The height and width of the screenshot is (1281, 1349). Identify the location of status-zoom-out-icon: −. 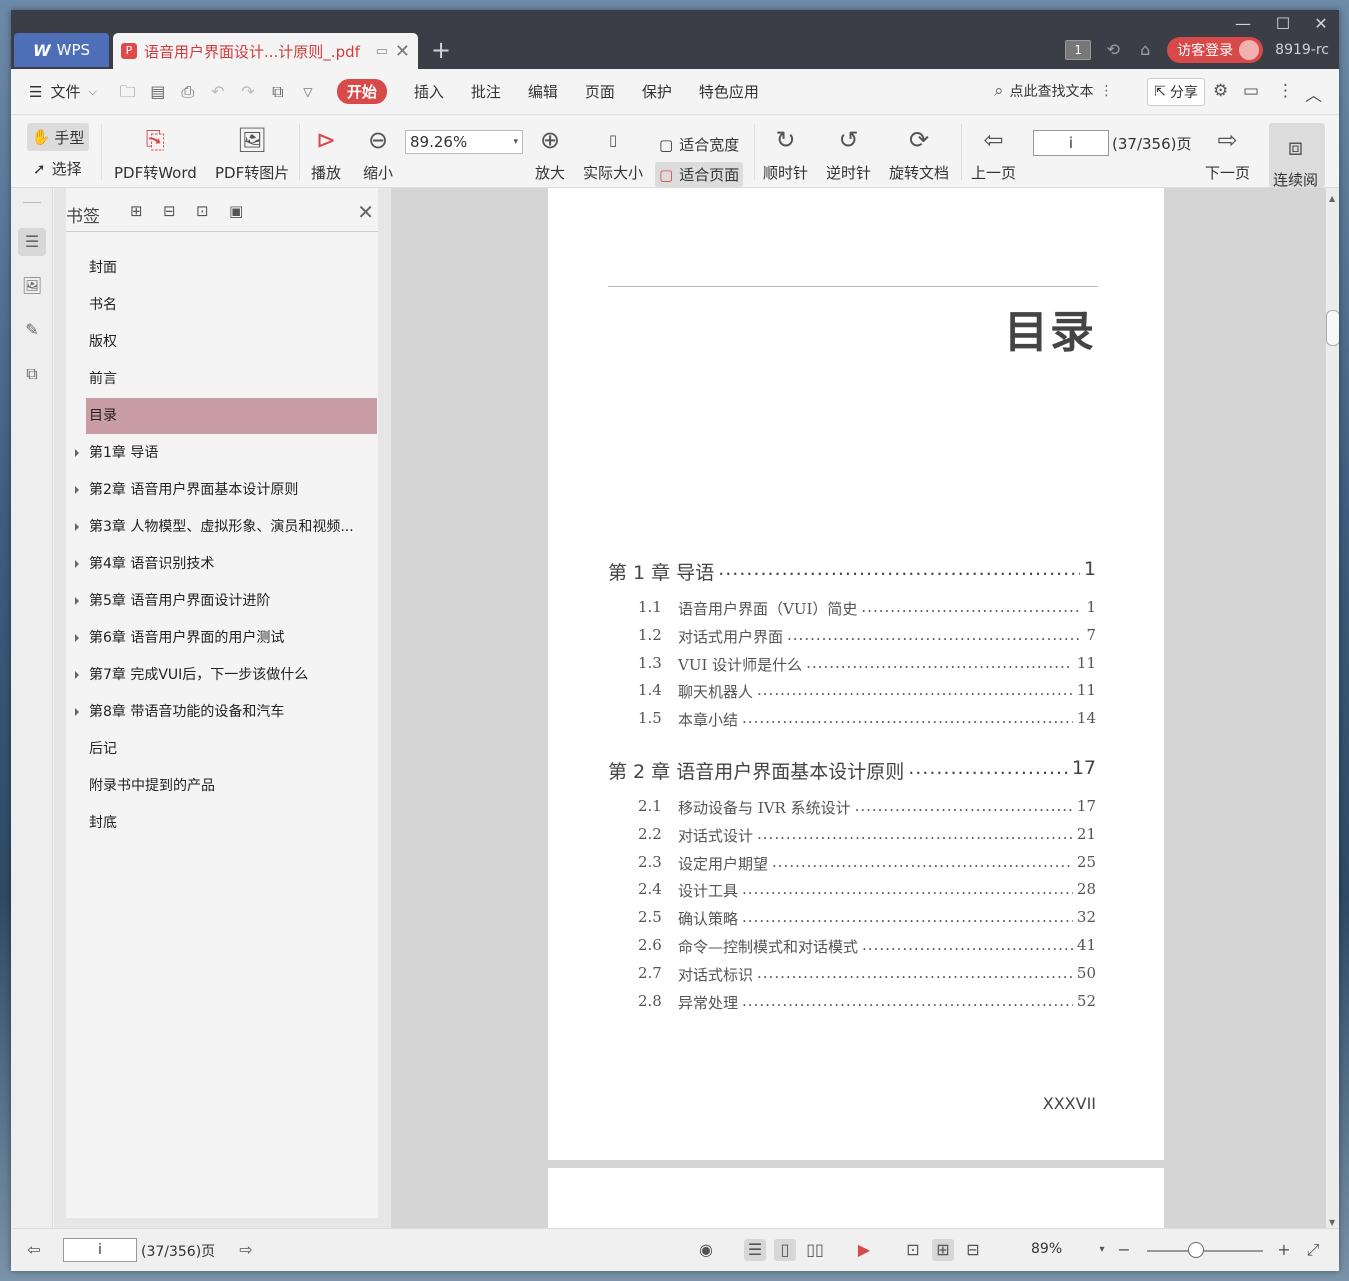
(1124, 1250).